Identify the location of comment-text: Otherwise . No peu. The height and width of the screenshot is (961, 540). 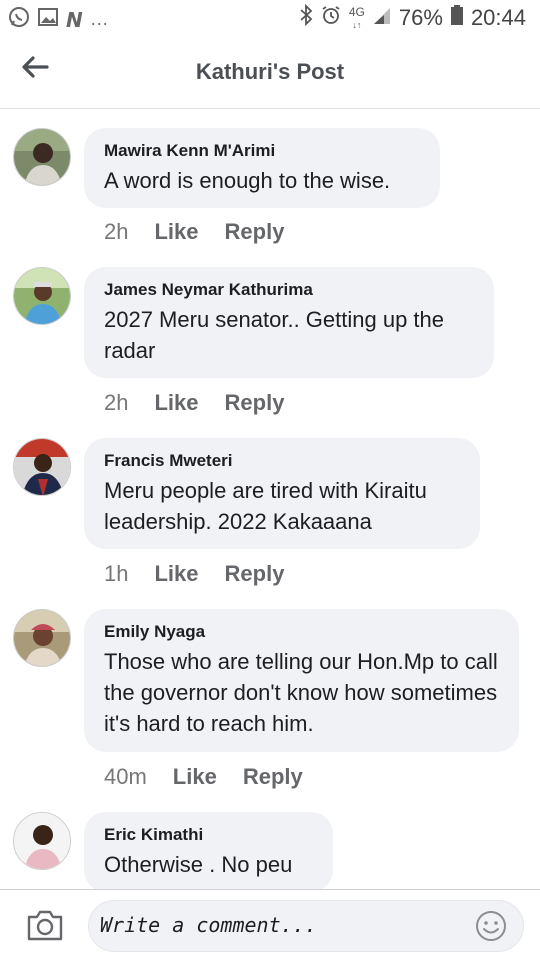
(198, 864).